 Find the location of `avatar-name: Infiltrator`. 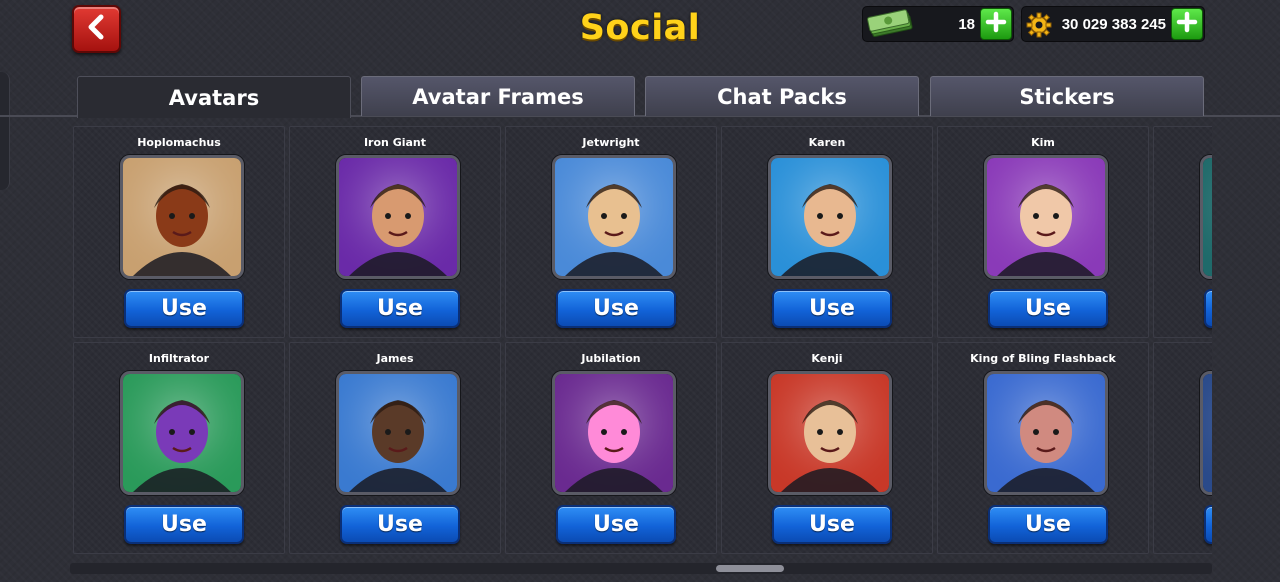

avatar-name: Infiltrator is located at coordinates (179, 358).